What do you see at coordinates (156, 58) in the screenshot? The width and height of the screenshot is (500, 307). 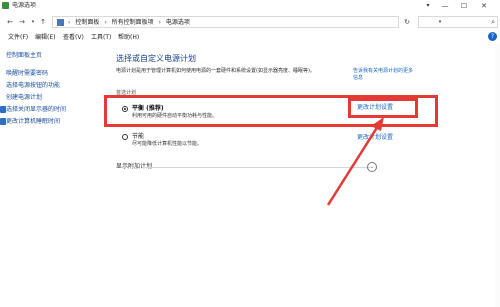 I see `page-title: 选择或自定义电源计划` at bounding box center [156, 58].